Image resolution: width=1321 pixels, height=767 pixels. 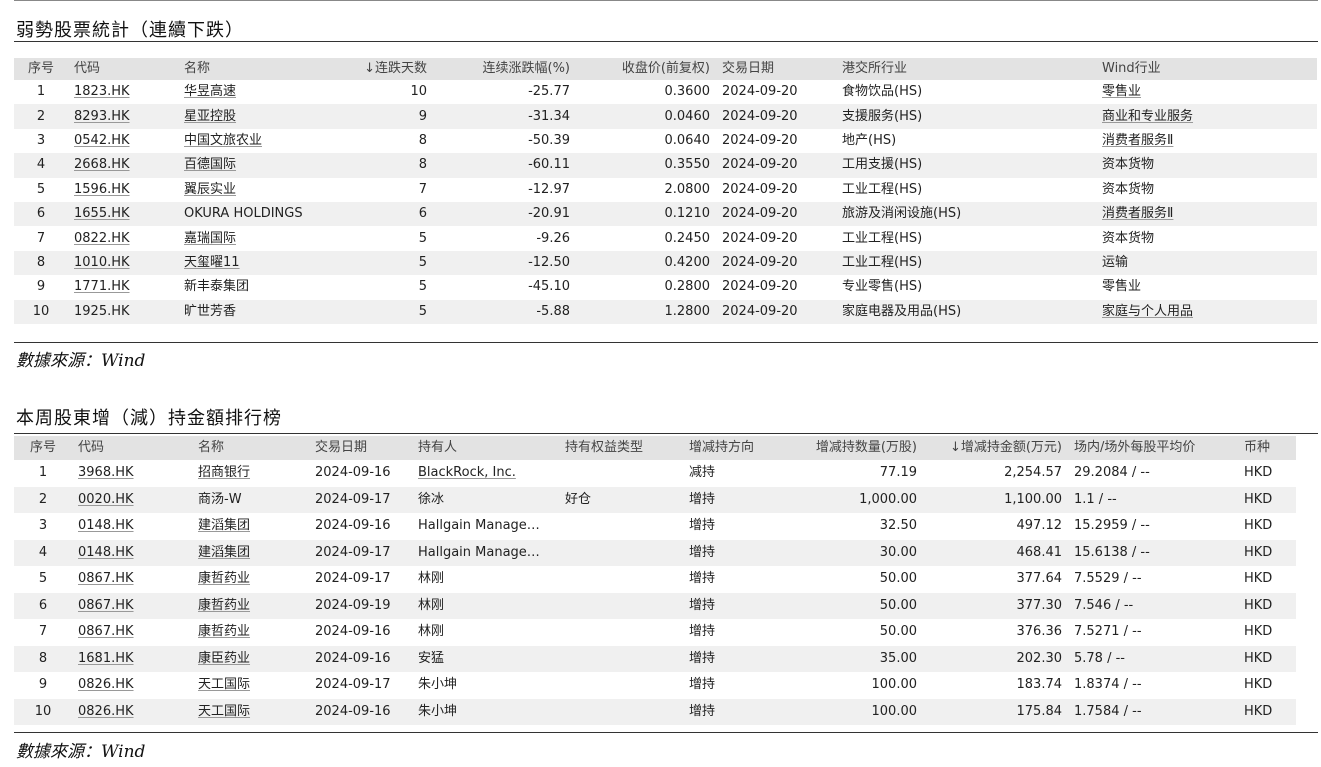 What do you see at coordinates (621, 448) in the screenshot?
I see `col-header-equity-type: 持有权益类型` at bounding box center [621, 448].